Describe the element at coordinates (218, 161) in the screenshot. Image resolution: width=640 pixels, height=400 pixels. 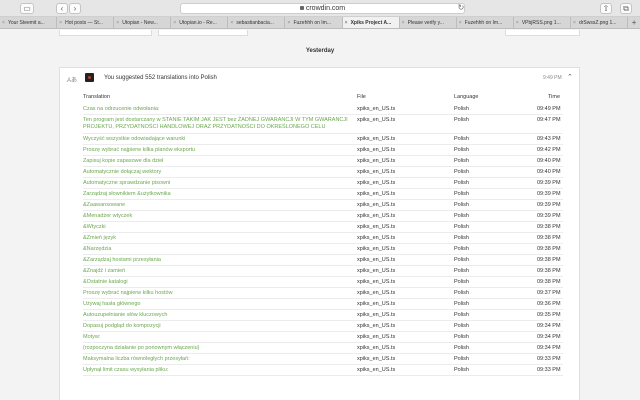
I see `translation-link: Zapisuj kopie zapasowe dla dzieł` at that location.